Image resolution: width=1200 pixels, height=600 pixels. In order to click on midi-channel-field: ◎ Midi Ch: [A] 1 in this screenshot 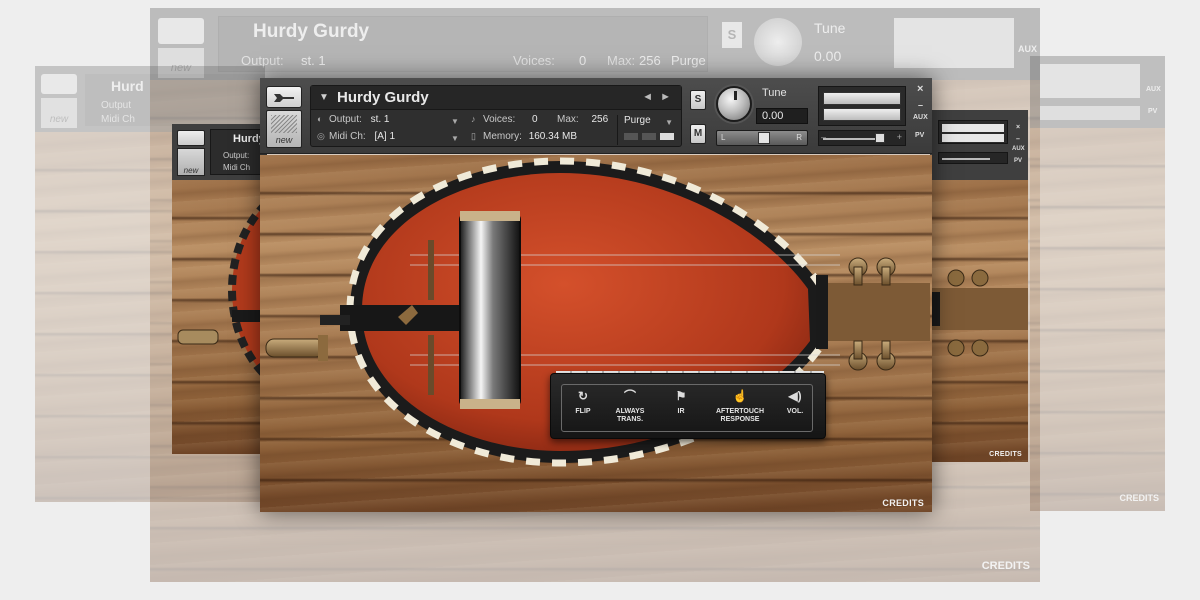, I will do `click(356, 136)`.